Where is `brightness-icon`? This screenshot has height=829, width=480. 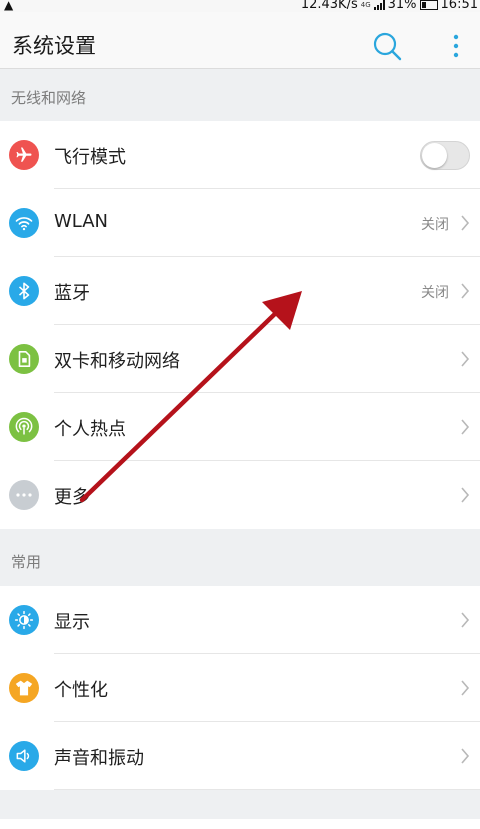
brightness-icon is located at coordinates (24, 620).